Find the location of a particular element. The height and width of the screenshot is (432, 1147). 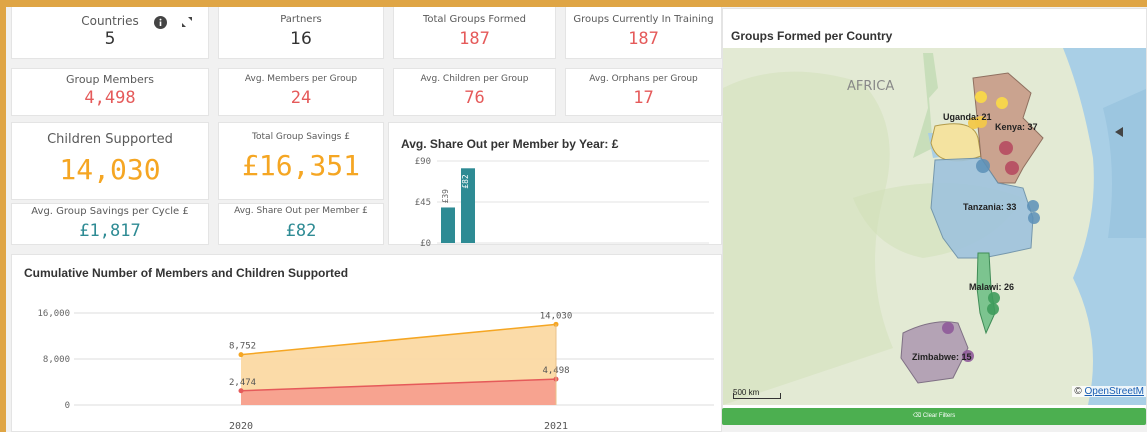

kpi-avg-orphans: Avg. Orphans per Group 17 is located at coordinates (643, 92).